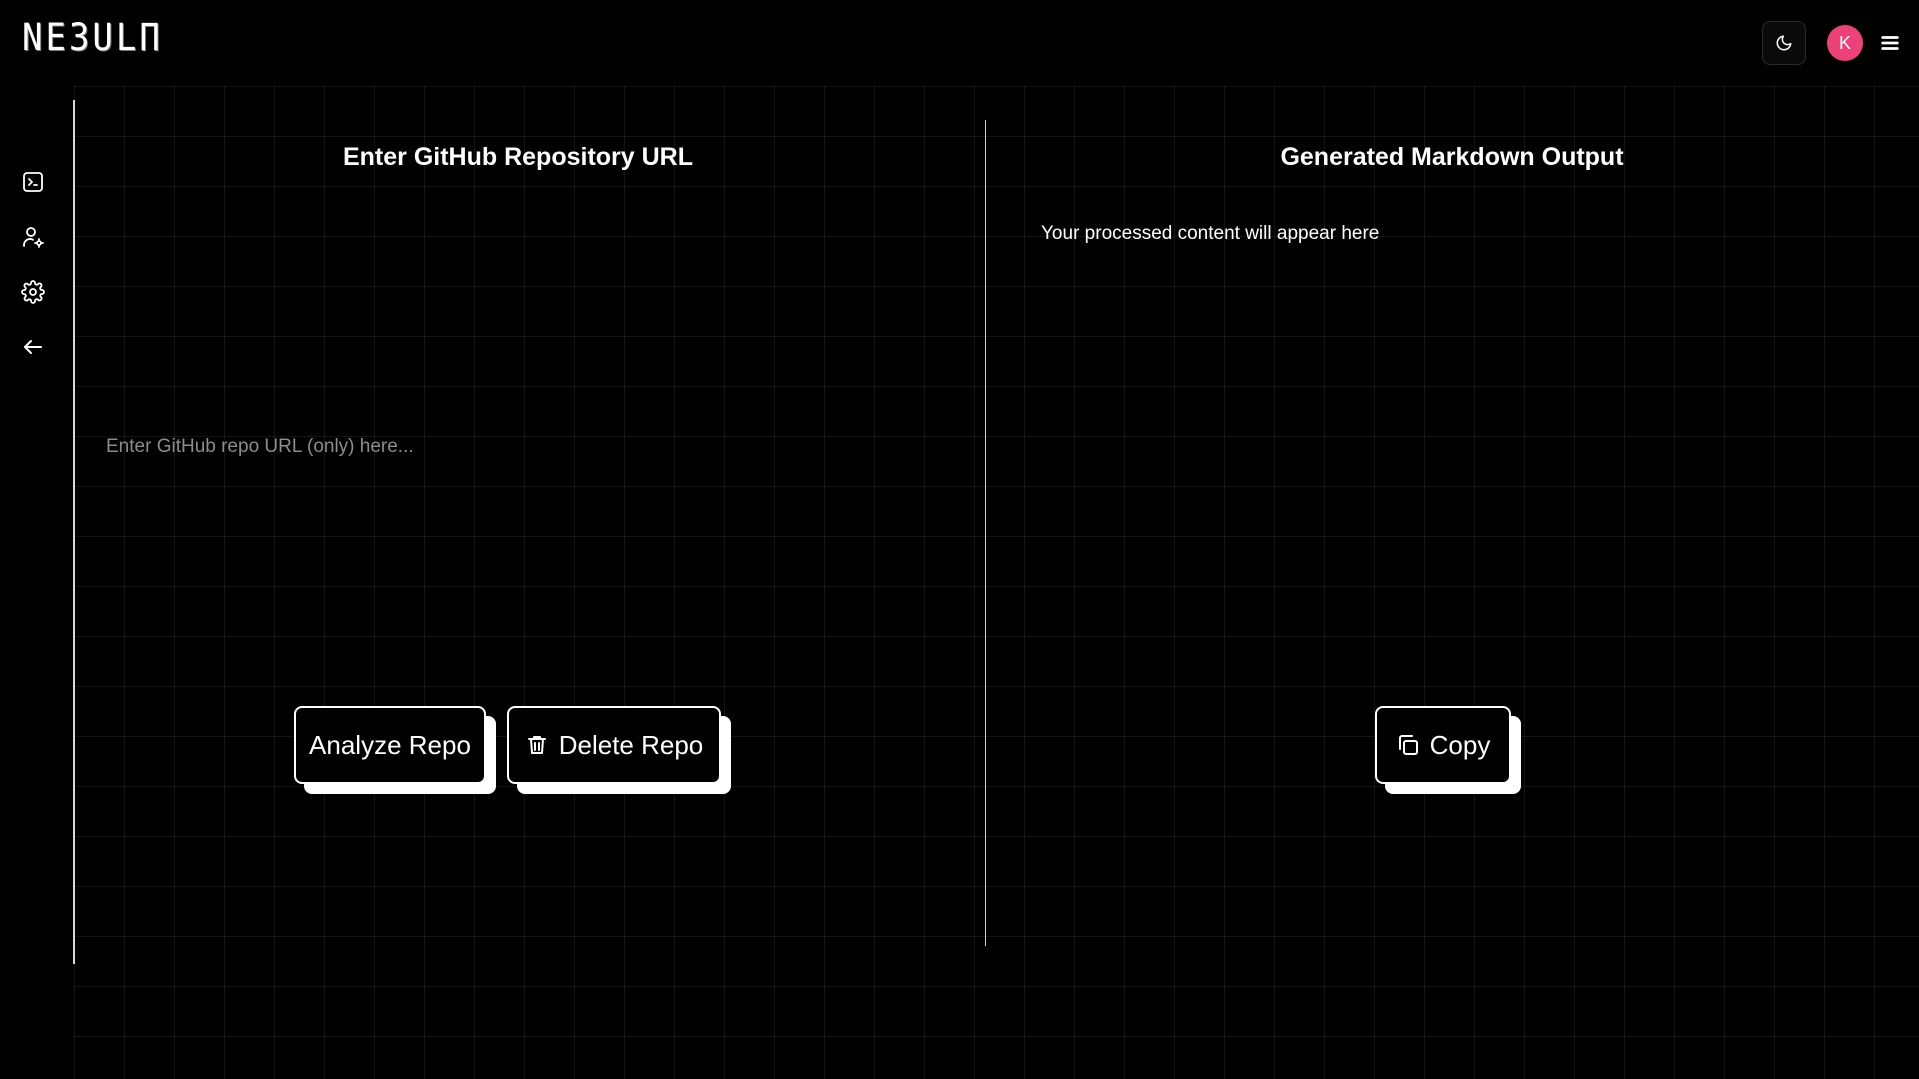 The image size is (1919, 1079). I want to click on delete-repo-button: Delete Repo, so click(614, 745).